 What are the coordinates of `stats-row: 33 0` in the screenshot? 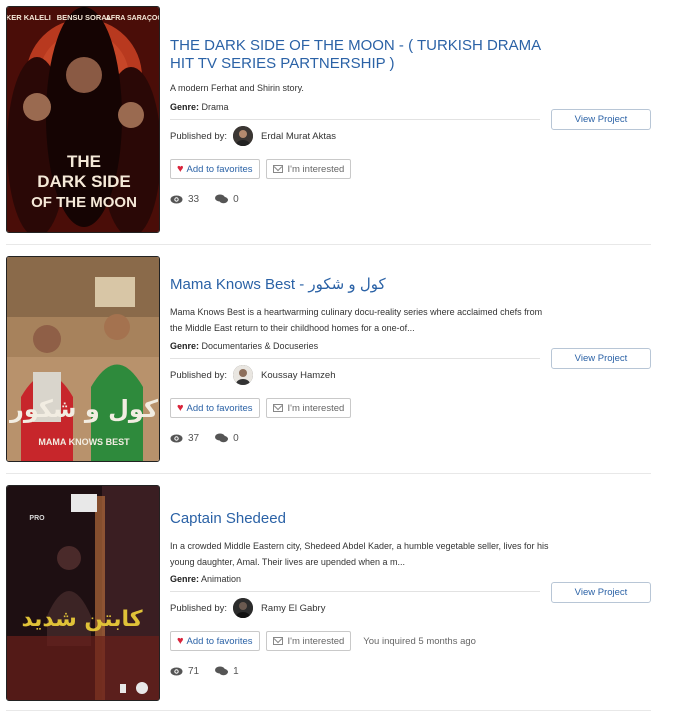 It's located at (212, 199).